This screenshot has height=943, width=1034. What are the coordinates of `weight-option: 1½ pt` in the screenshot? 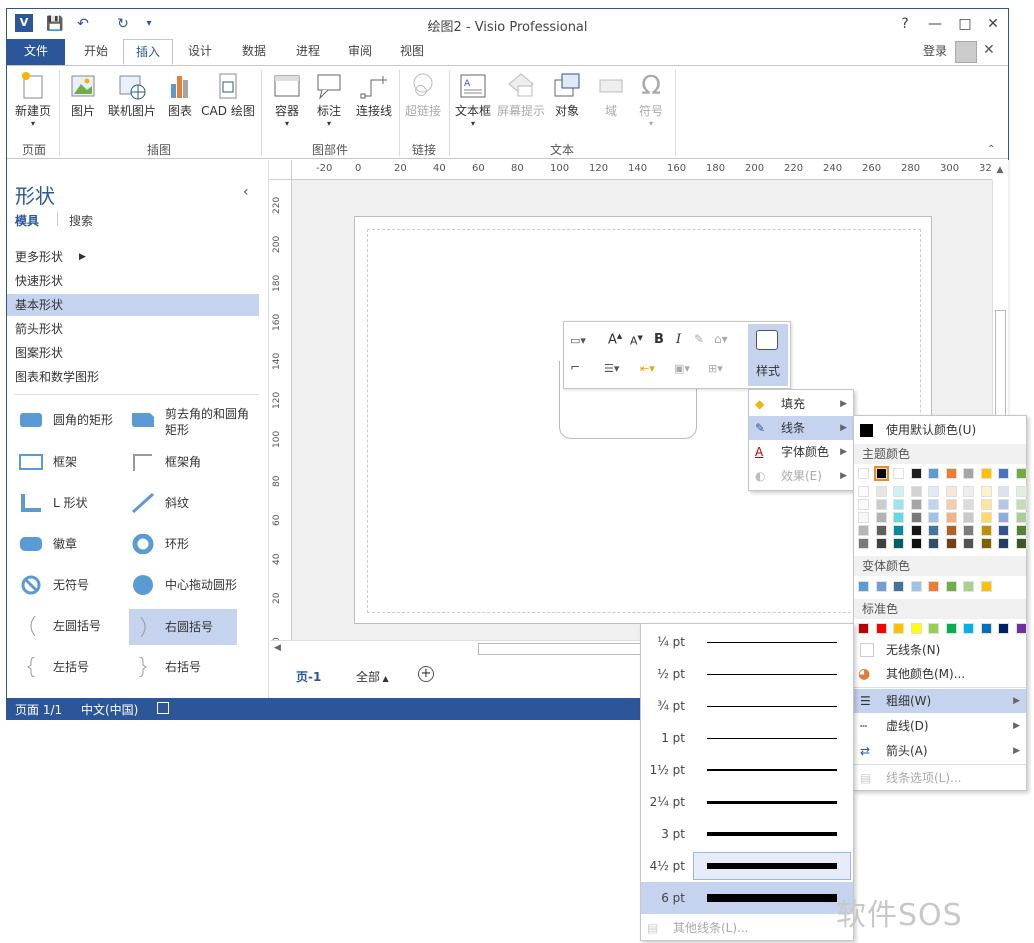 It's located at (747, 770).